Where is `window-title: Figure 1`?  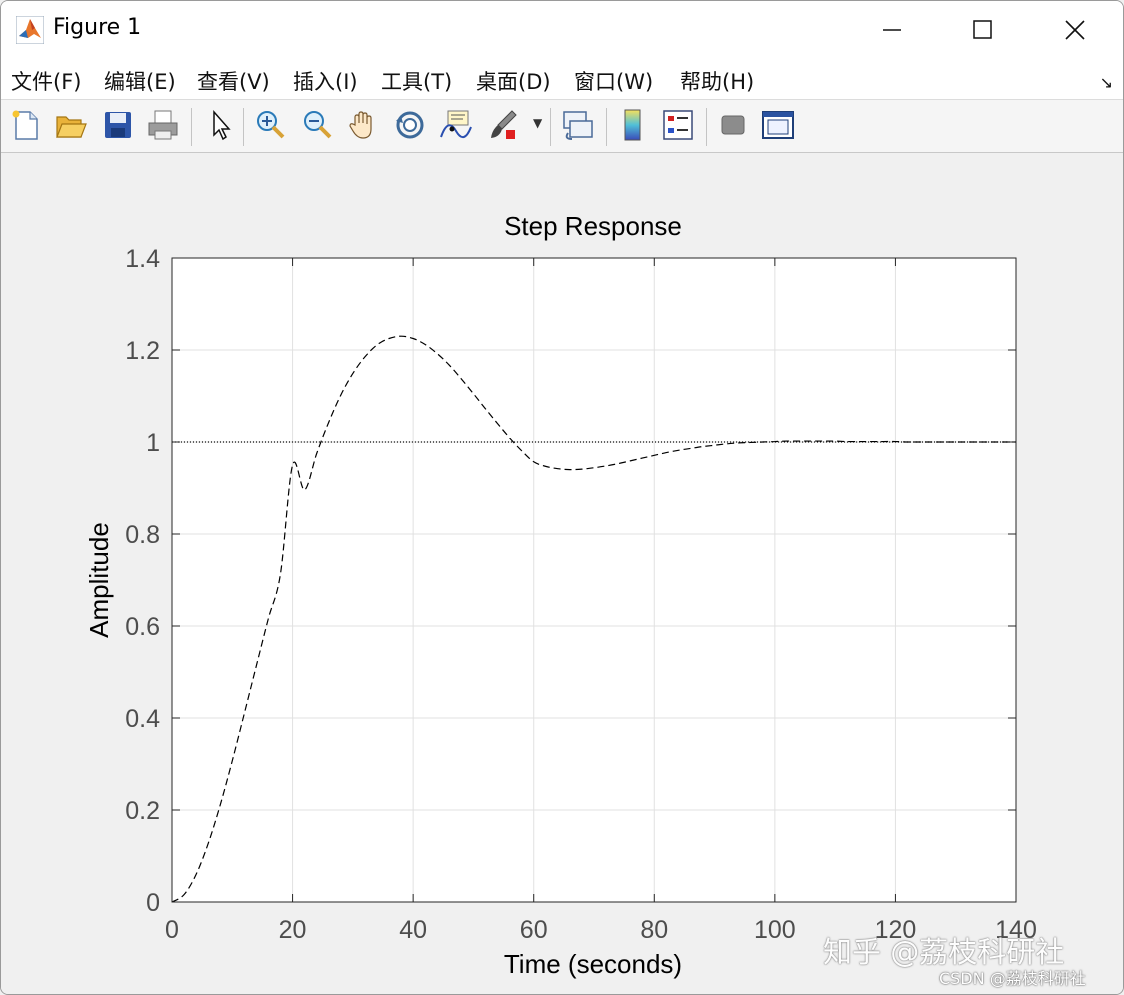
window-title: Figure 1 is located at coordinates (97, 27).